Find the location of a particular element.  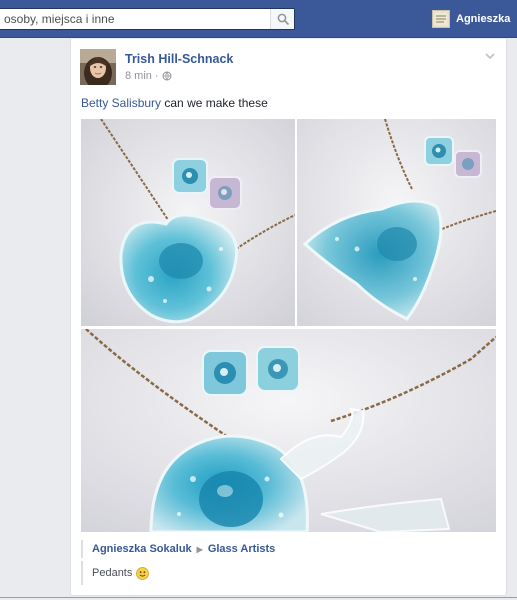

share-attribution: Agnieszka Sokaluk ▶ Glass Artists is located at coordinates (178, 549).